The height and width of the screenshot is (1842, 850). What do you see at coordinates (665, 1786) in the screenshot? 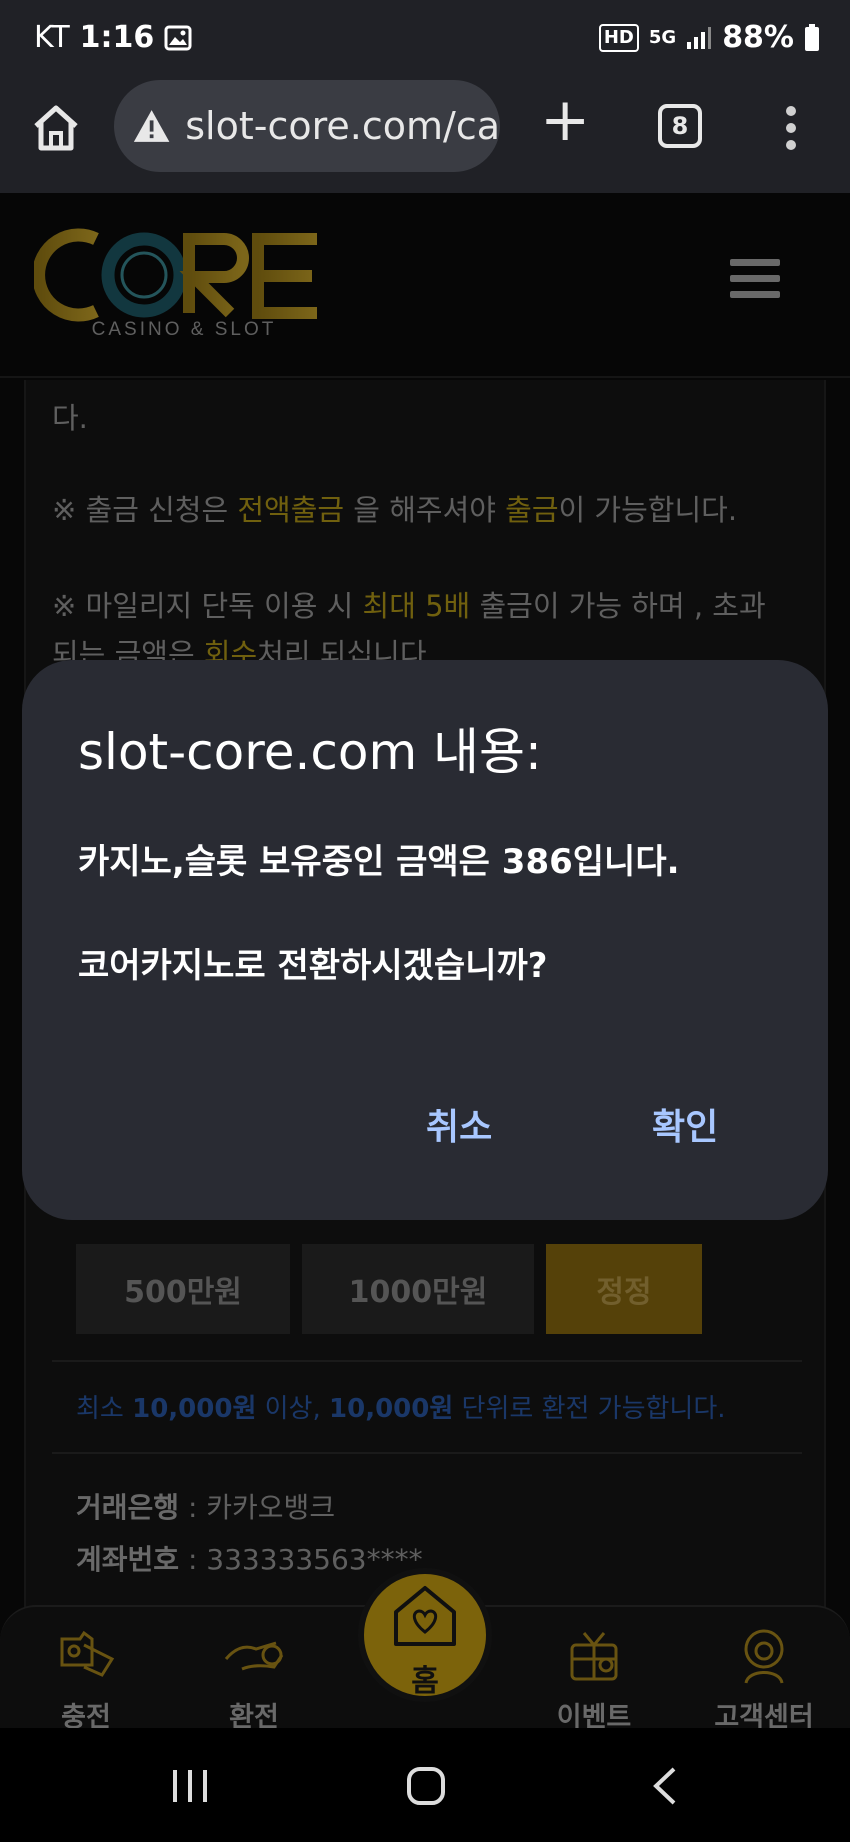
I see `back-icon` at bounding box center [665, 1786].